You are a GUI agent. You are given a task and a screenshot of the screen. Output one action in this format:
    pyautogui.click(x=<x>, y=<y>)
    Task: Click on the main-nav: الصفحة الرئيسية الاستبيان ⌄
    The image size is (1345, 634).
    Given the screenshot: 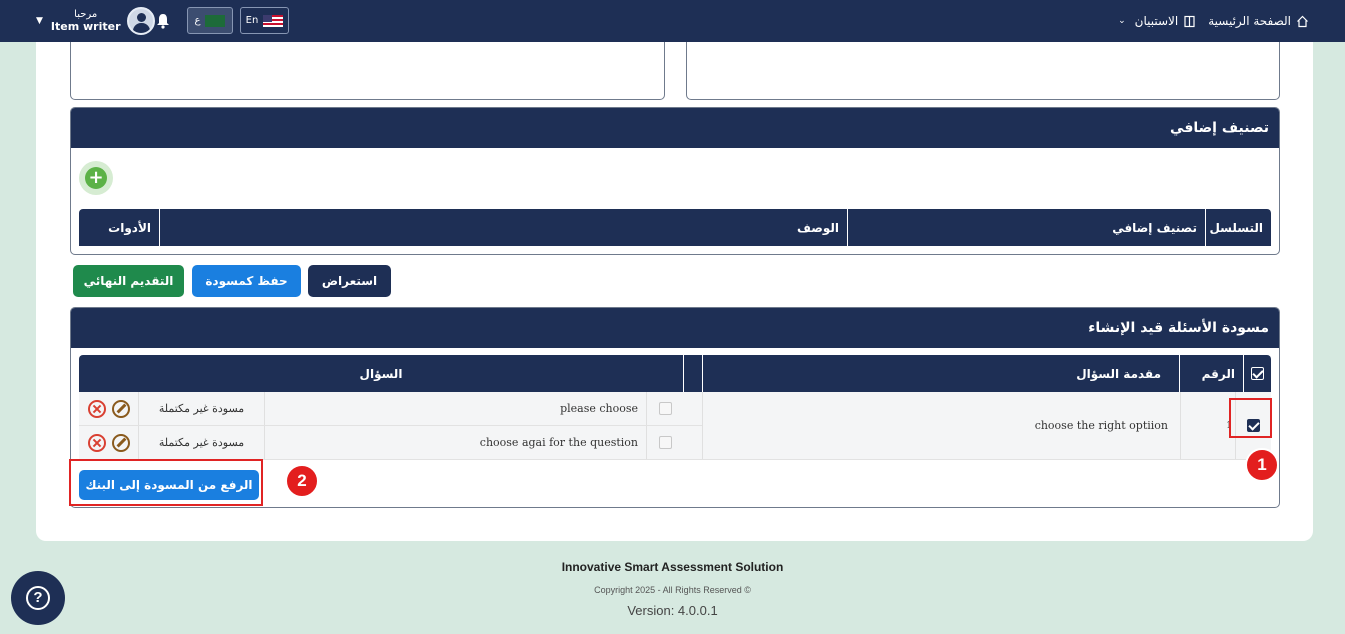 What is the action you would take?
    pyautogui.click(x=1213, y=21)
    